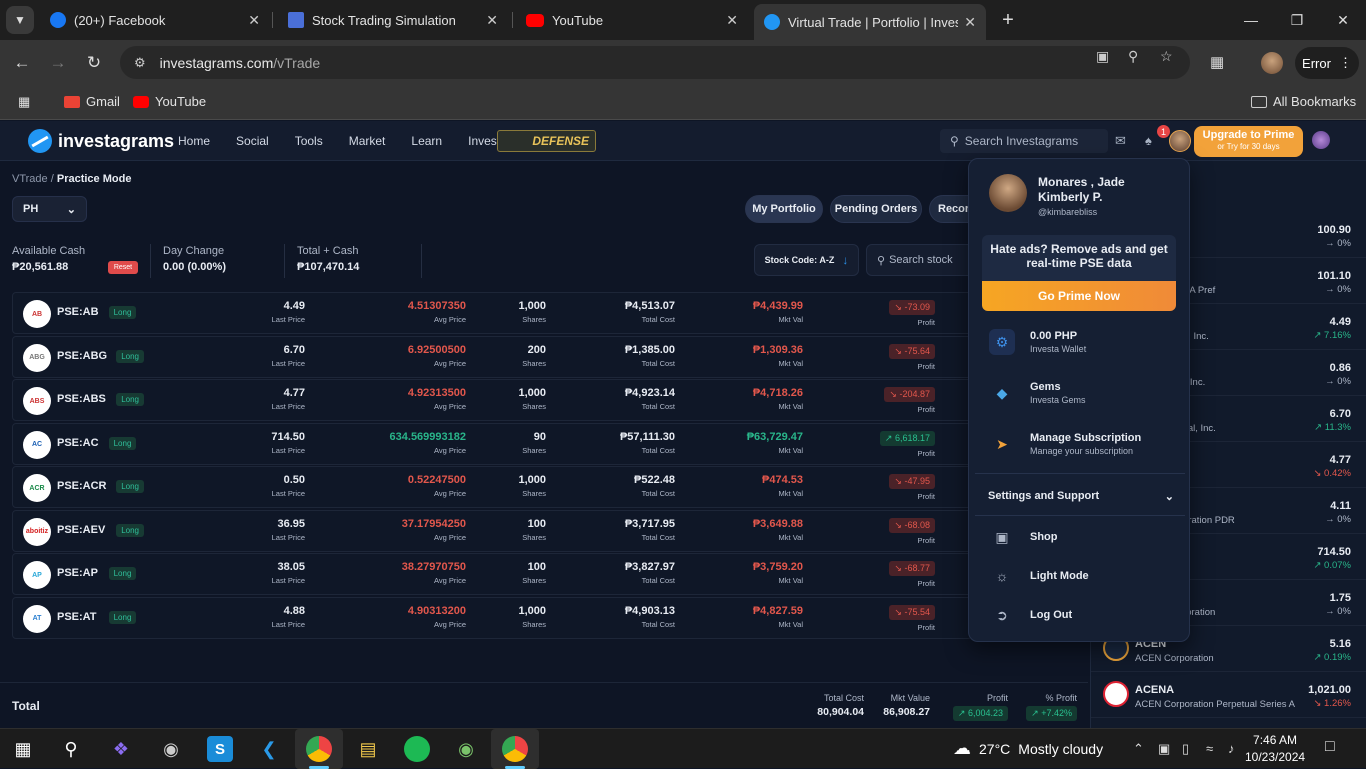 The height and width of the screenshot is (769, 1366). I want to click on browser-profile-avatar, so click(1272, 63).